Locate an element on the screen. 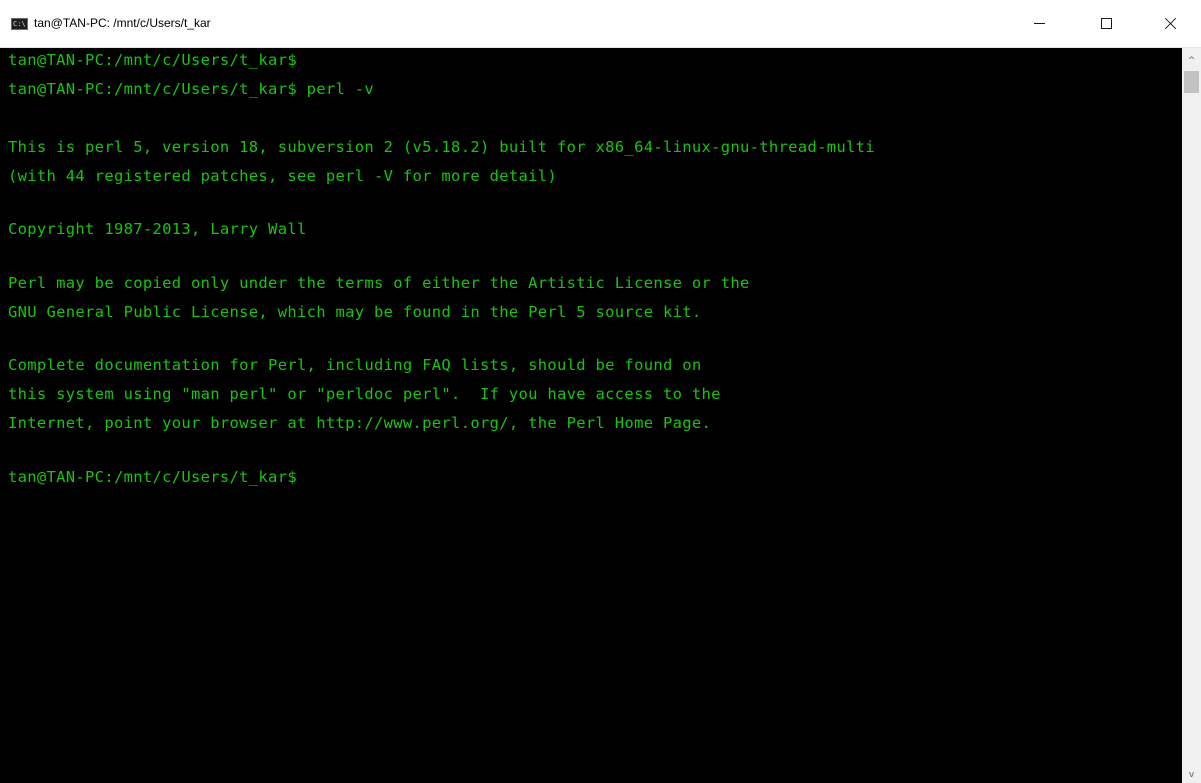  close-icon is located at coordinates (1170, 23).